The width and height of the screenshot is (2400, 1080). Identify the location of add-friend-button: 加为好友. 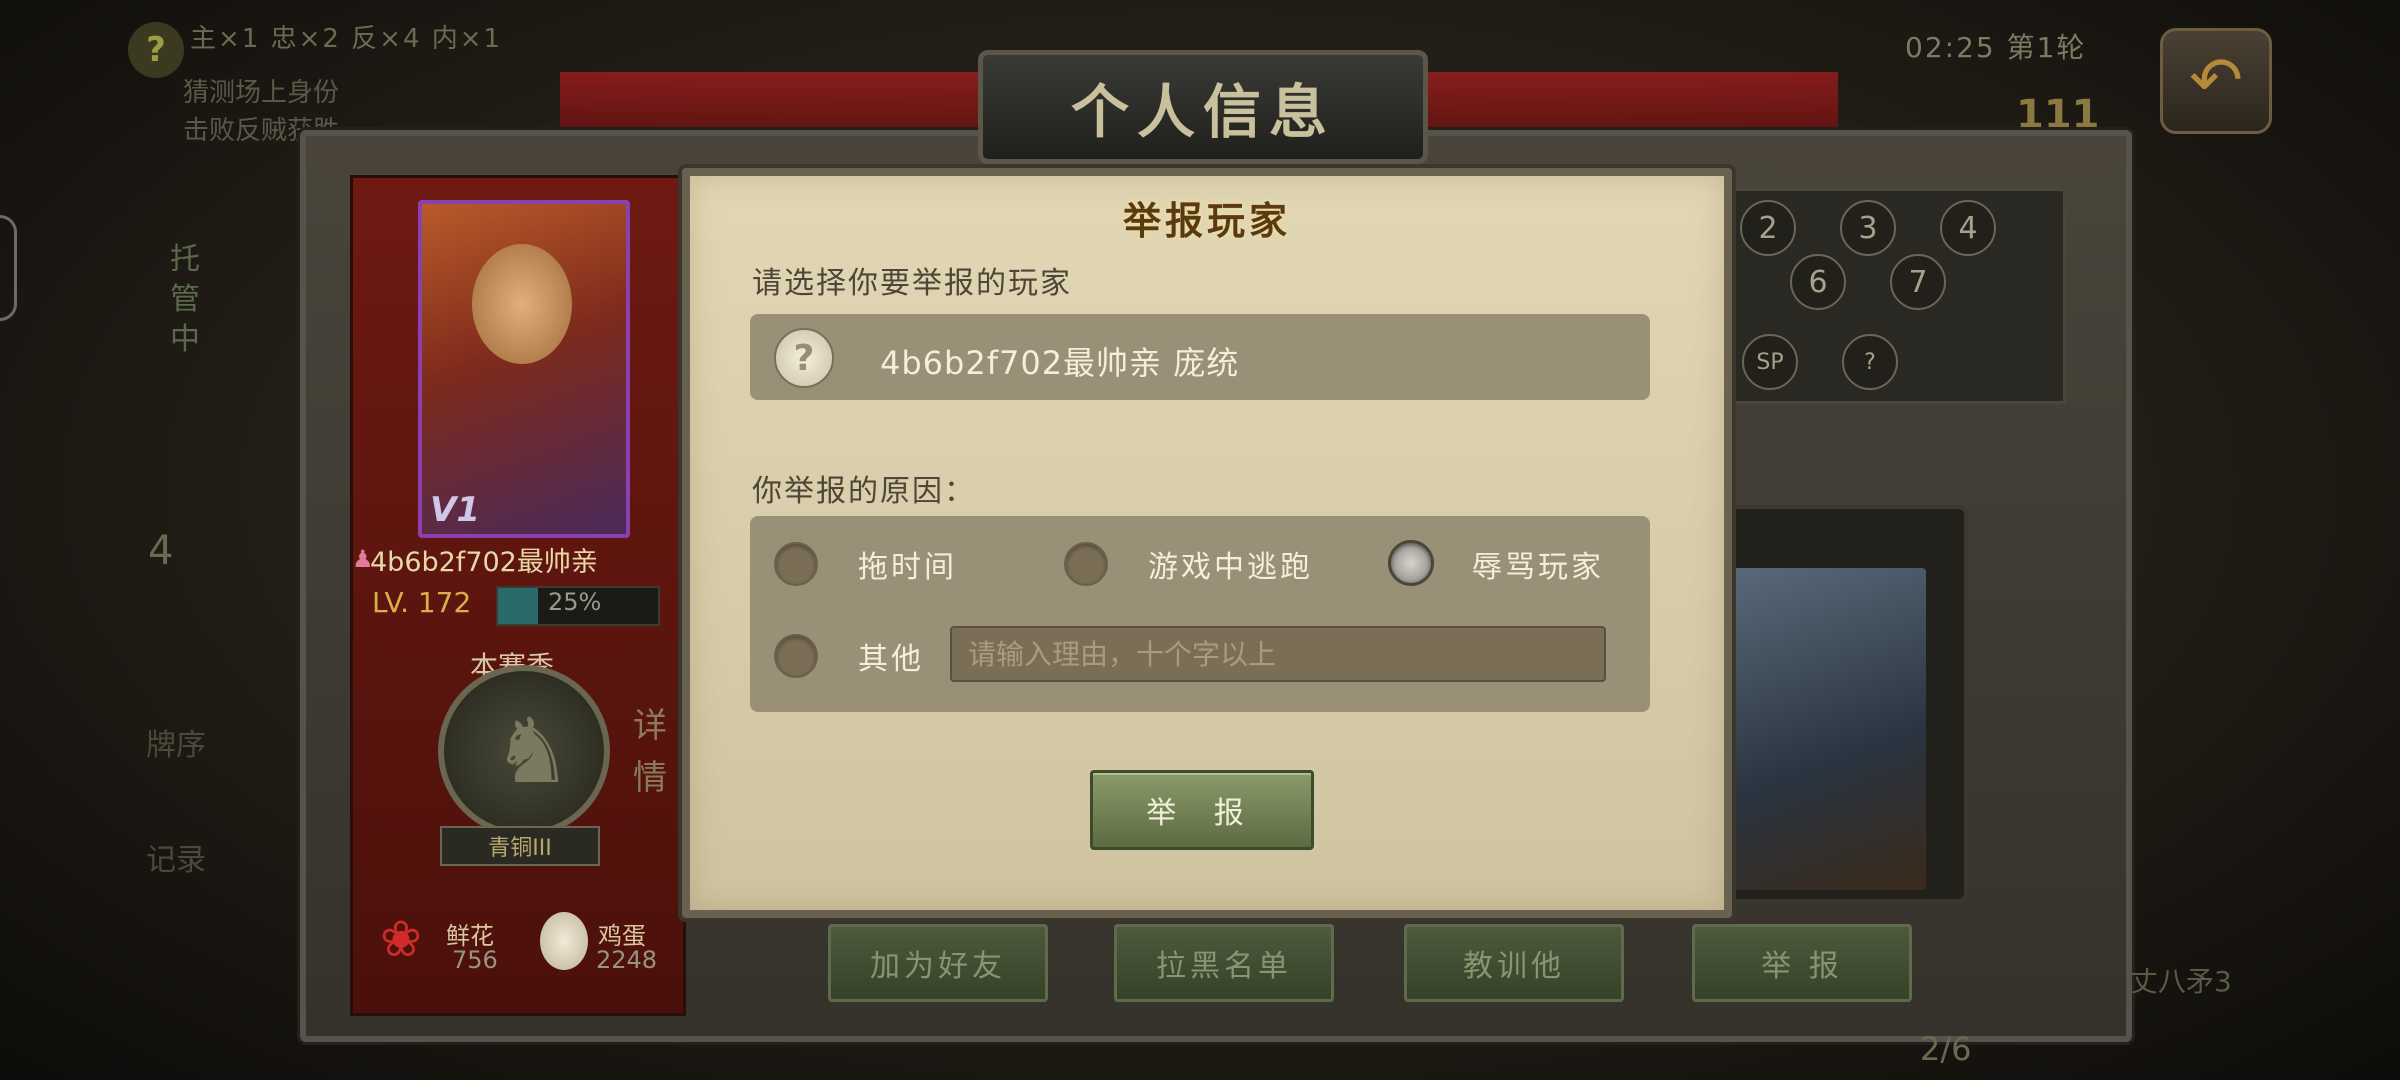
(938, 963).